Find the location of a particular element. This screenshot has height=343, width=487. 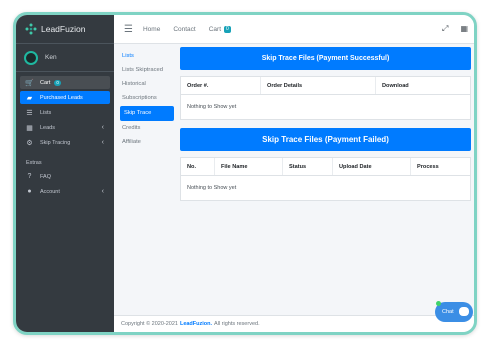

copyright-text: Copyright © 2020-2021 is located at coordinates (149, 324).